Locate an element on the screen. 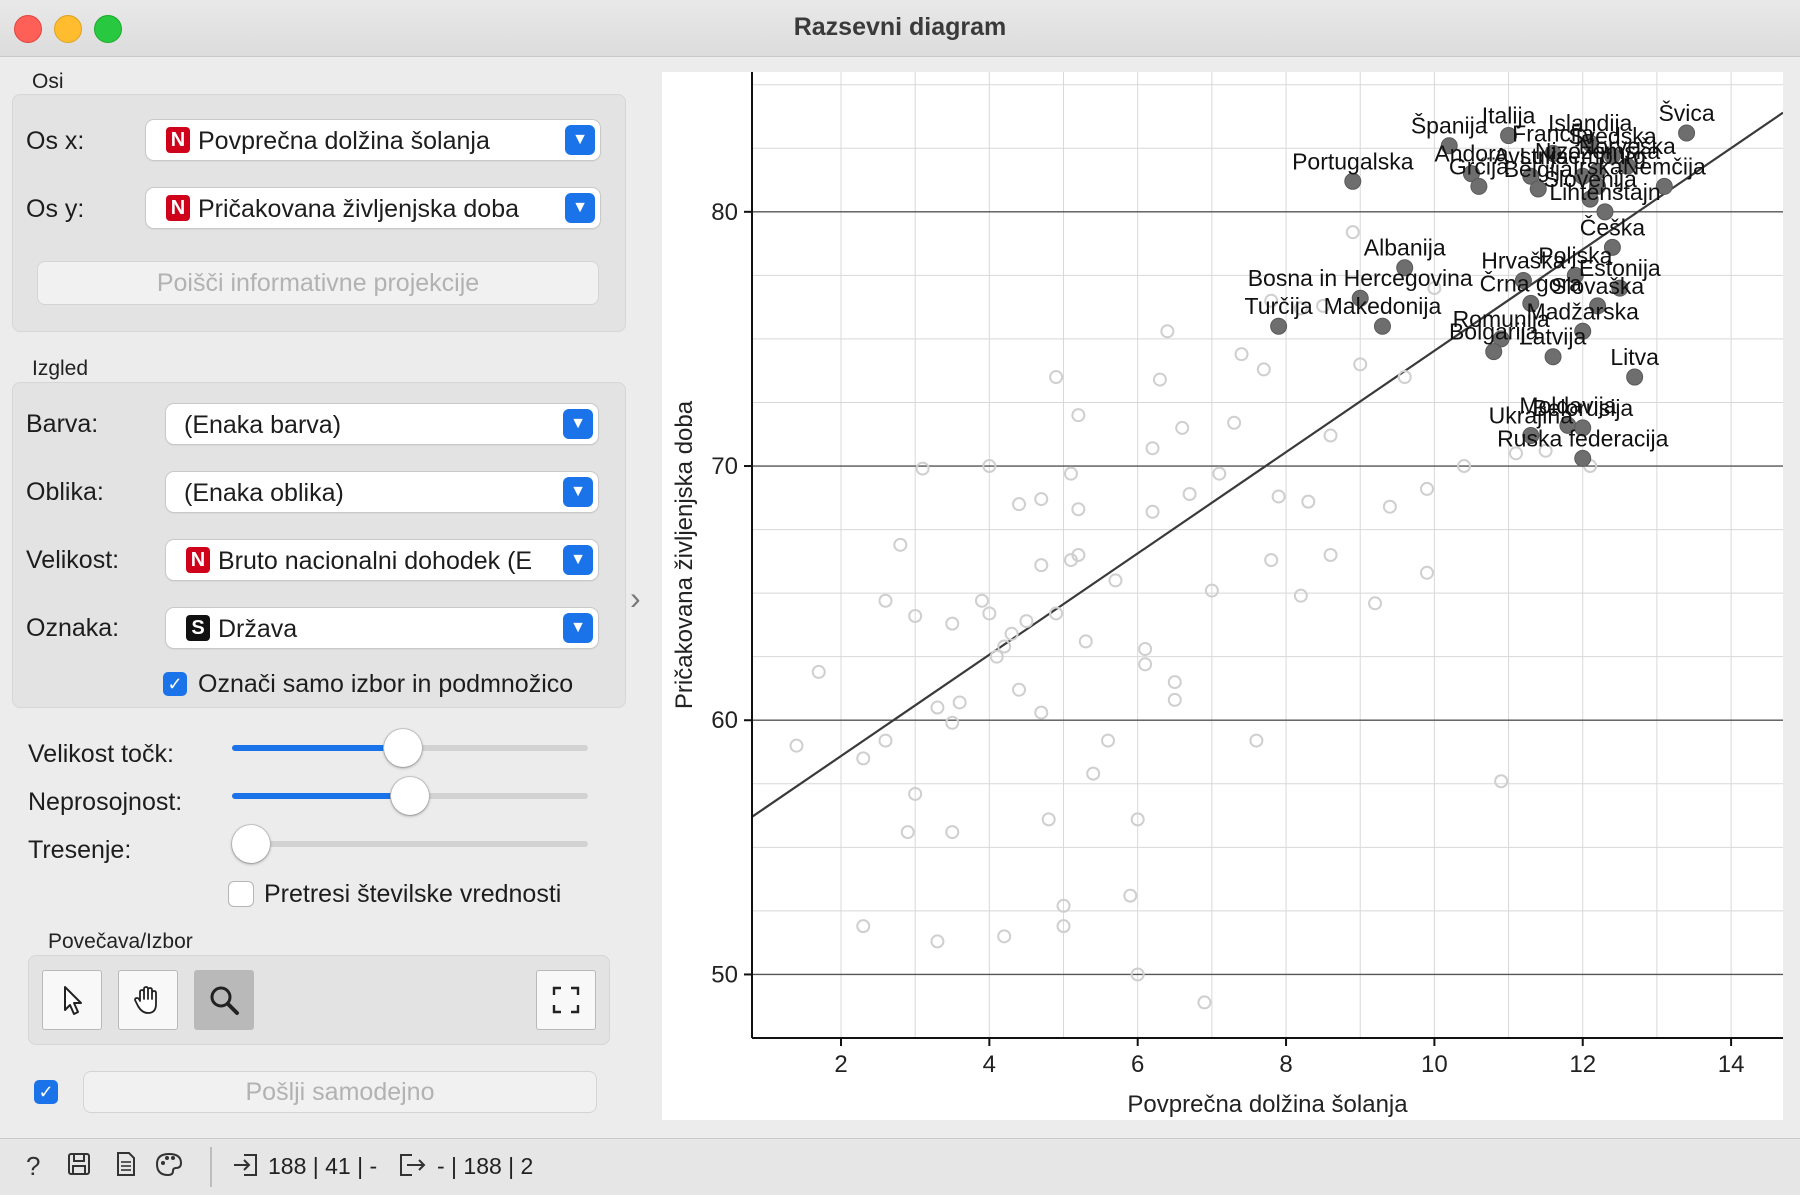 This screenshot has width=1800, height=1195. jitter-slider is located at coordinates (410, 844).